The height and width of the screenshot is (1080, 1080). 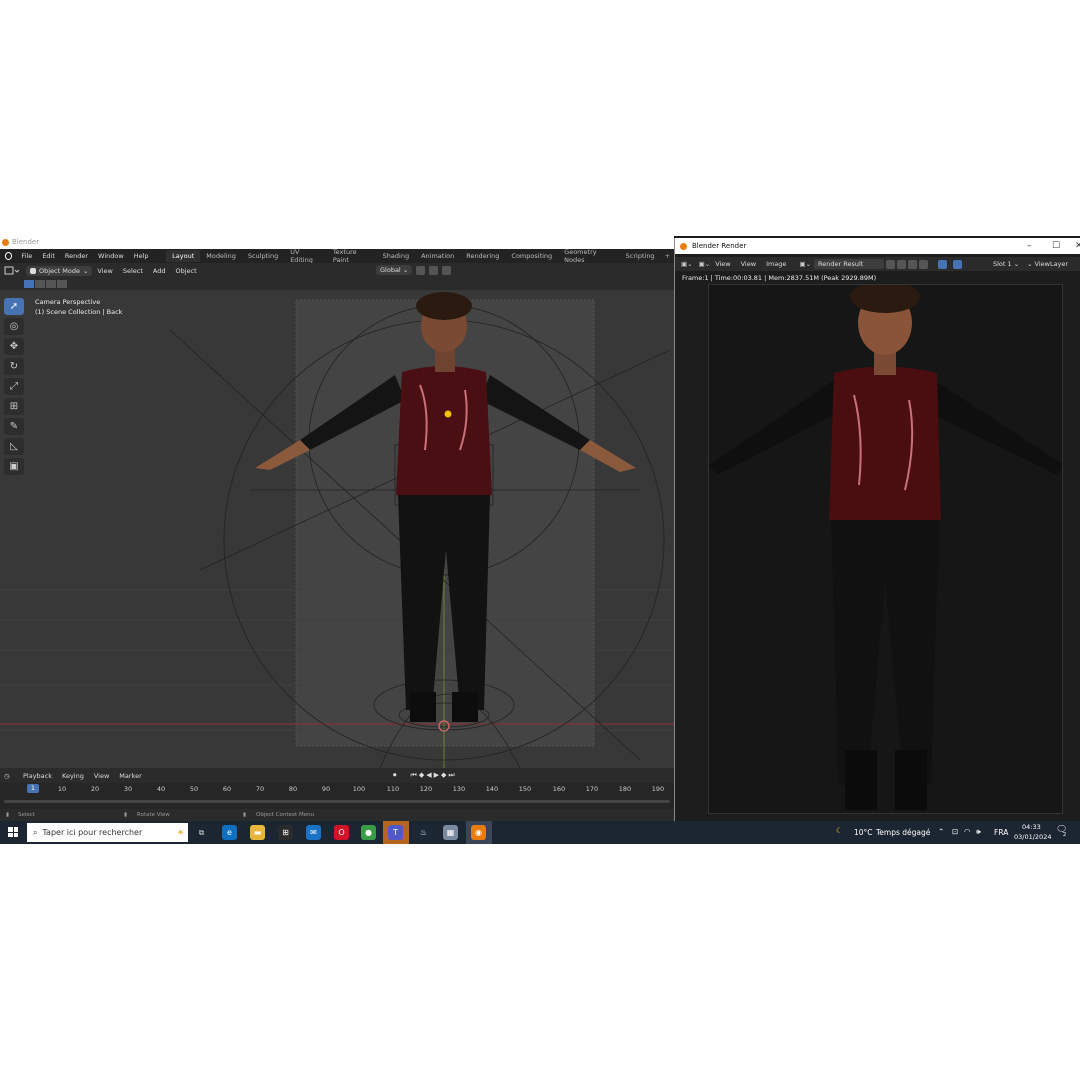 I want to click on image-browse-icon: ▣⌄, so click(x=805, y=264).